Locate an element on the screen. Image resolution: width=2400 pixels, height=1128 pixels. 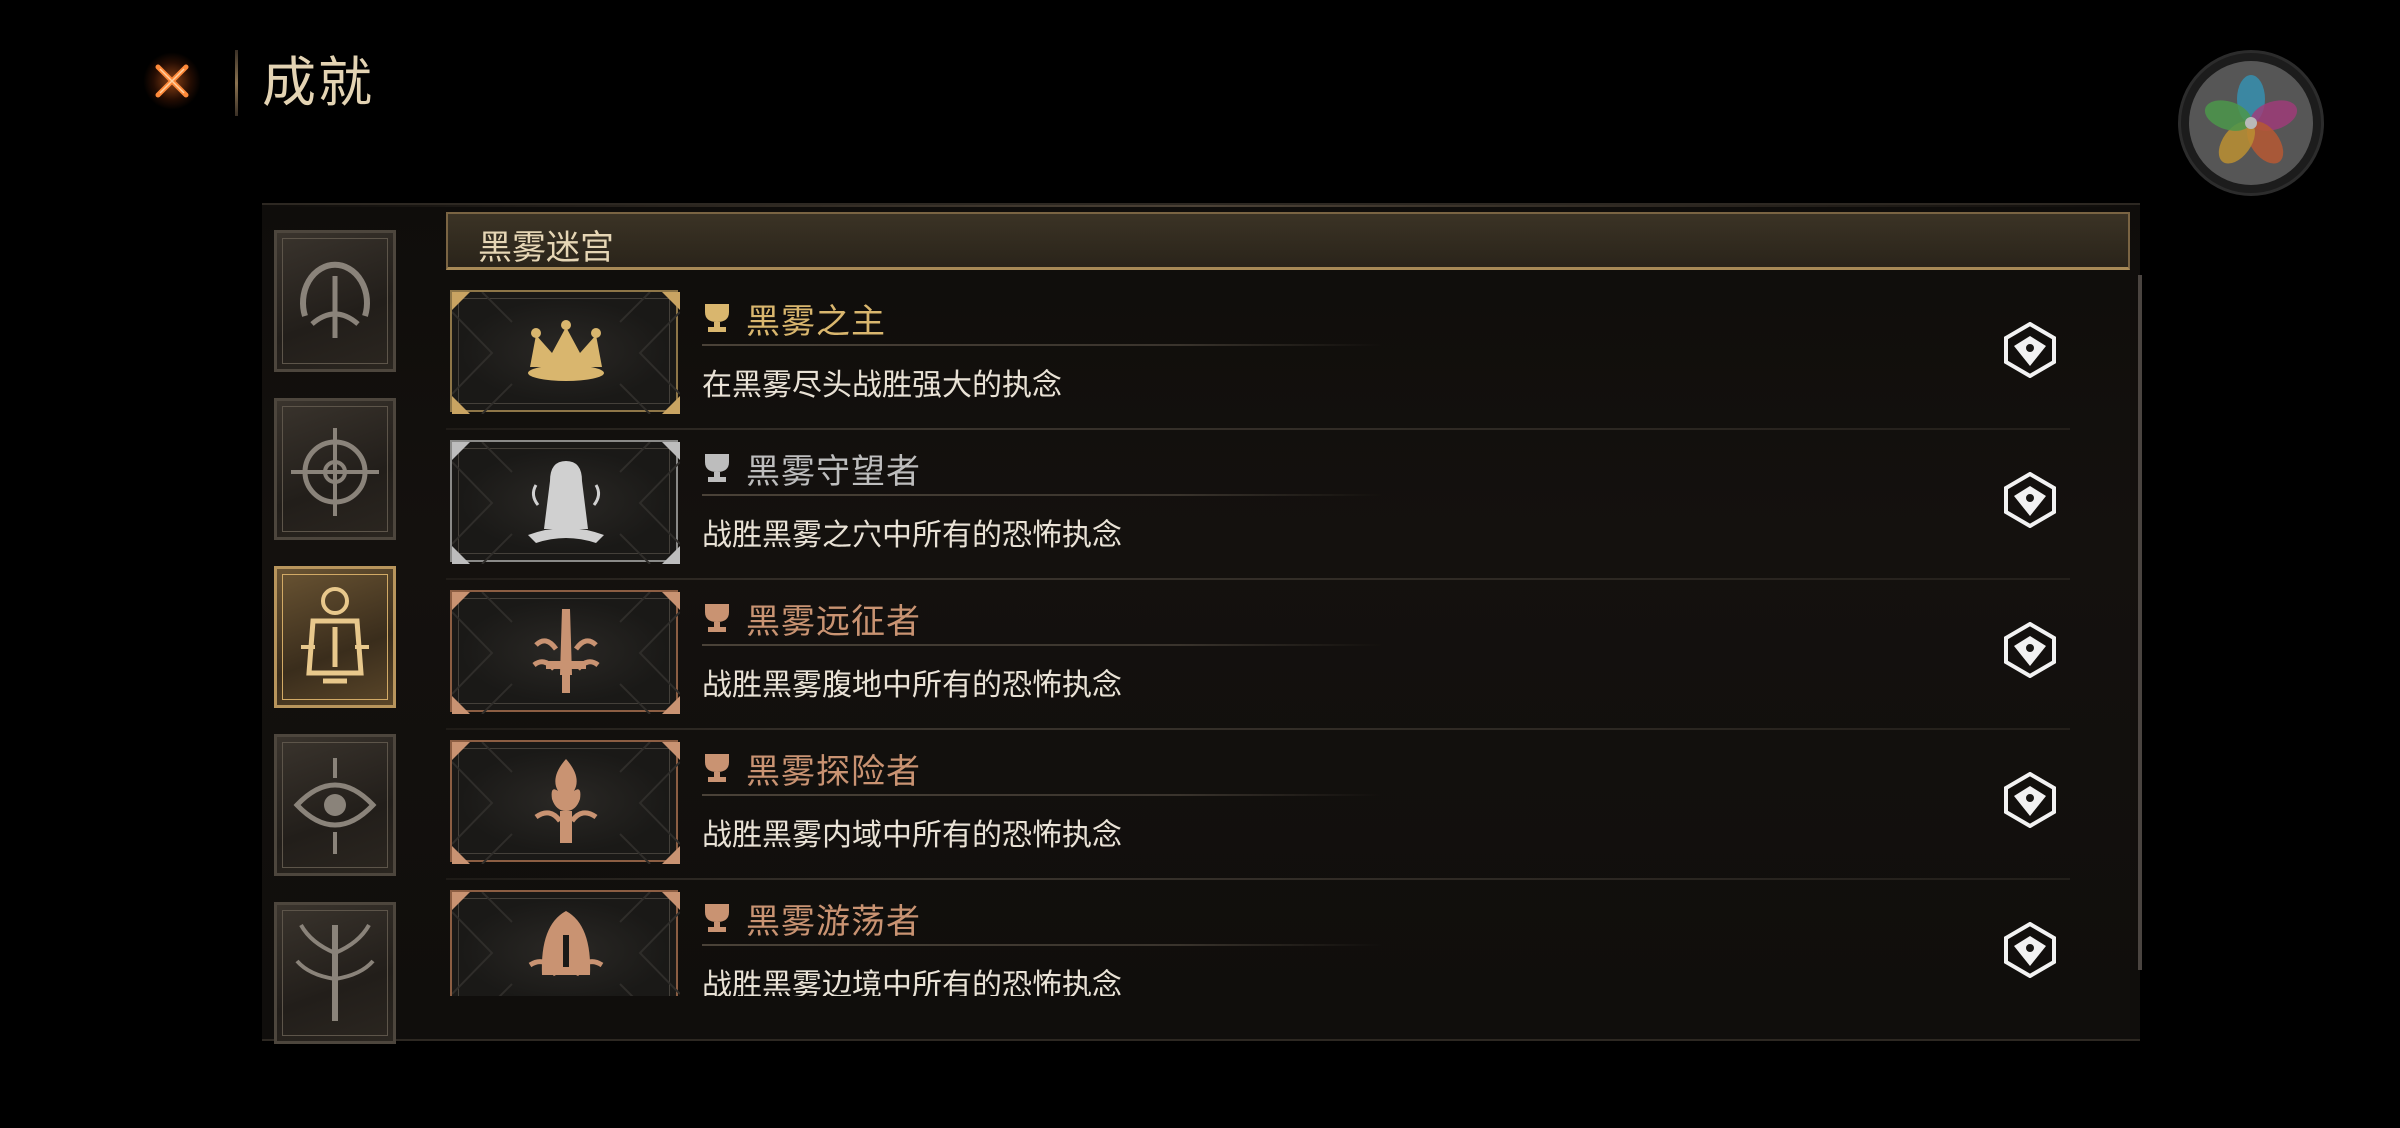
header-divider is located at coordinates (236, 83).